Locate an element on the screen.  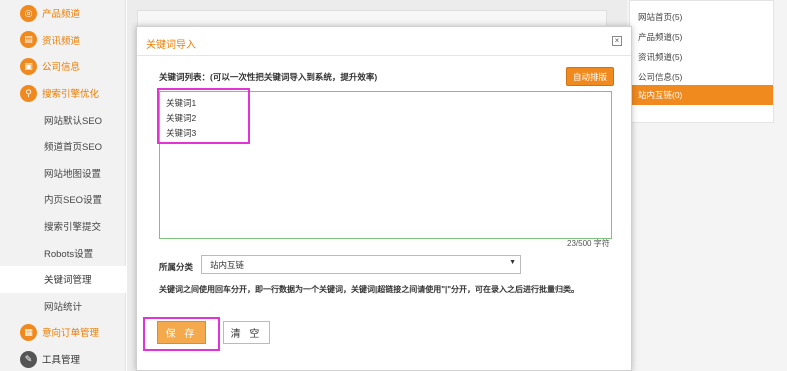
keywords-highlight-box is located at coordinates (203, 116).